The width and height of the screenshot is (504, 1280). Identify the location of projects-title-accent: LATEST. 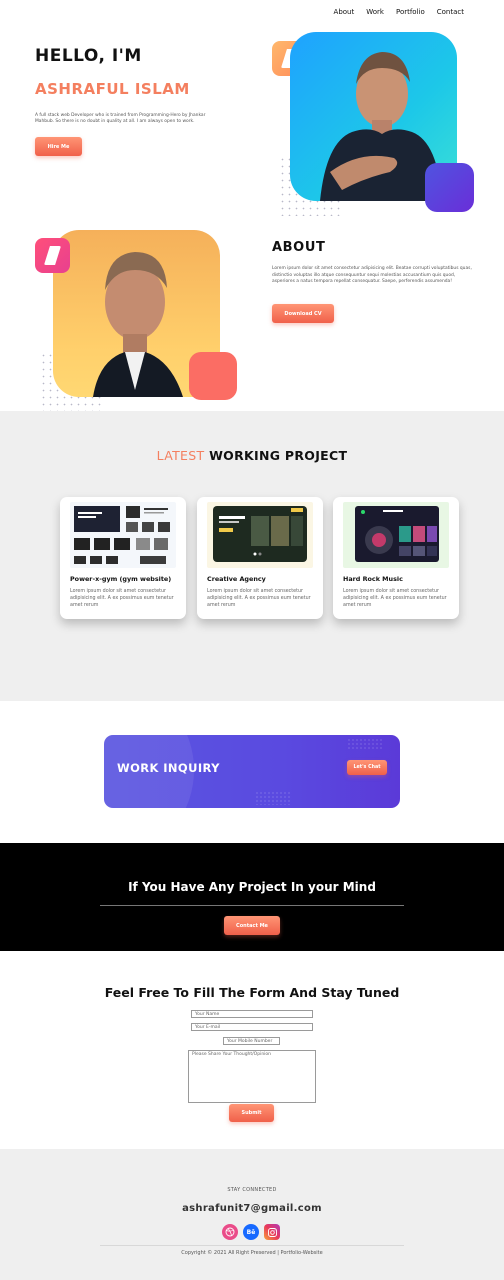
(180, 455).